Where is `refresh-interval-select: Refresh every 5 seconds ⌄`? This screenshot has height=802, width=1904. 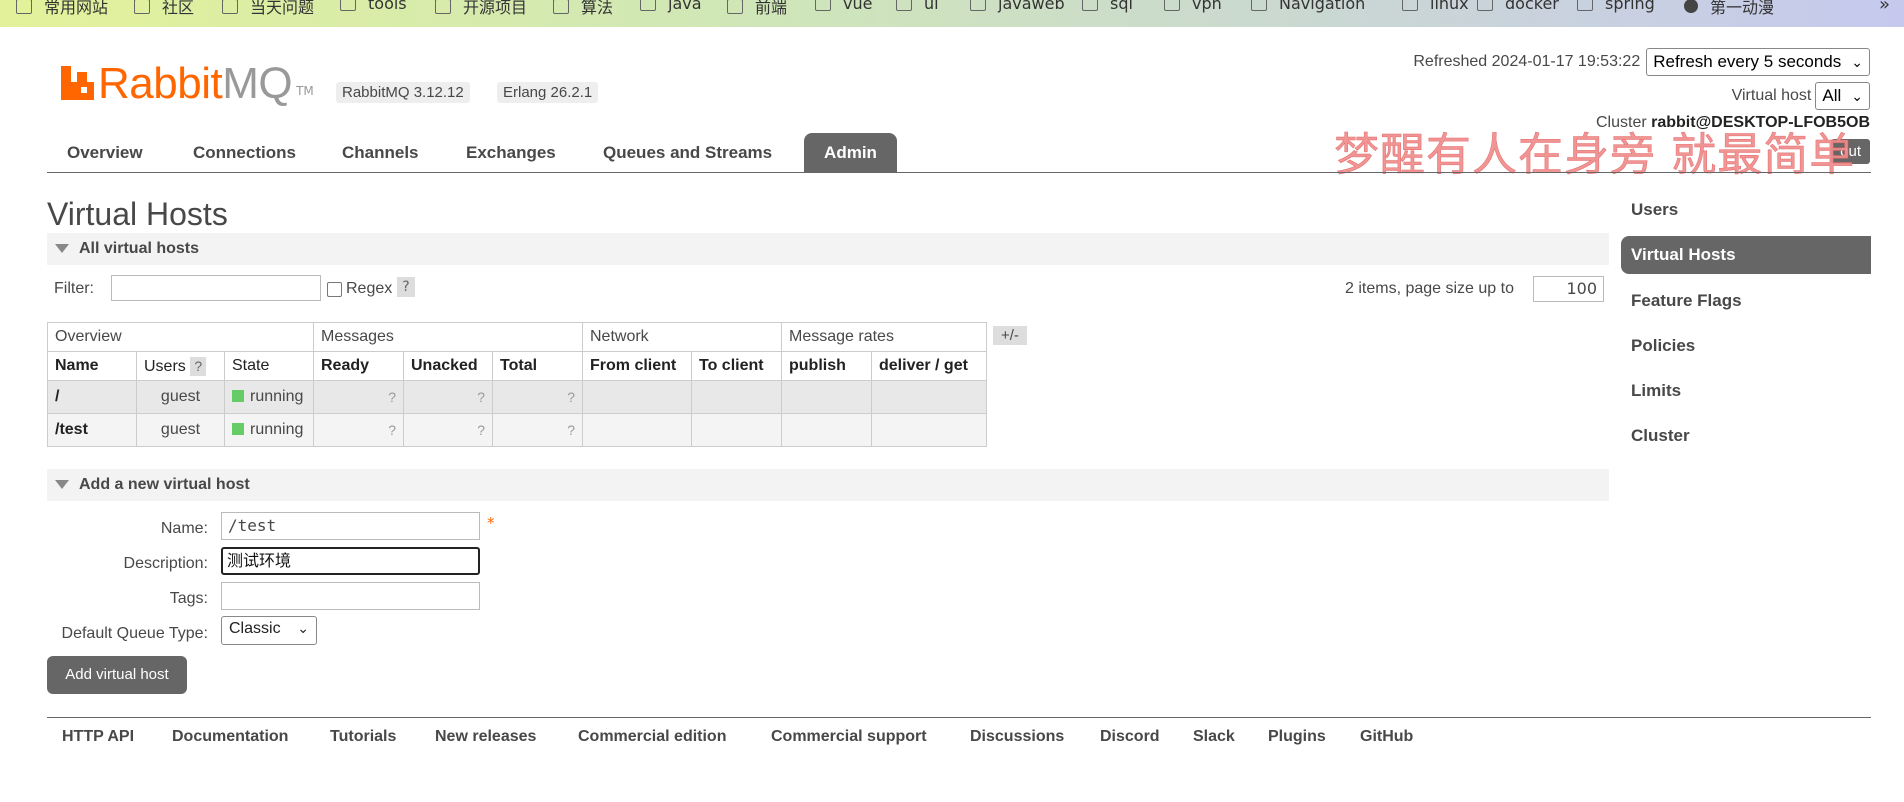
refresh-interval-select: Refresh every 5 seconds ⌄ is located at coordinates (1758, 62).